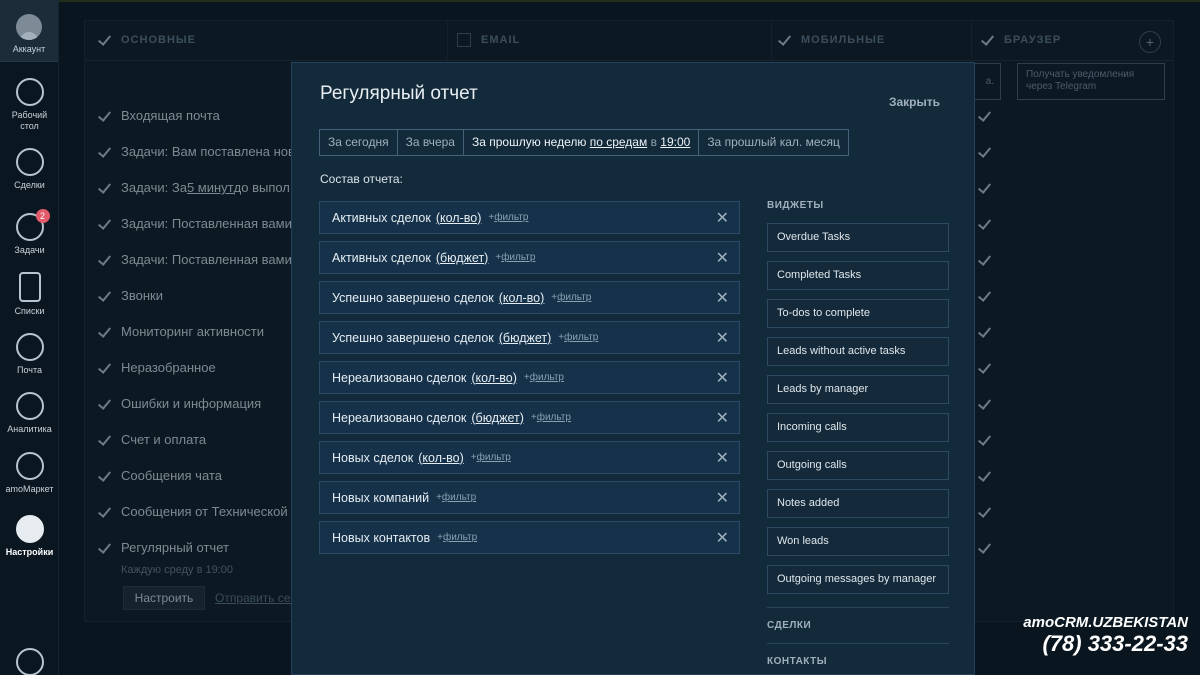 This screenshot has width=1200, height=675. I want to click on contacts-section: КОНТАКТЫ, so click(797, 661).